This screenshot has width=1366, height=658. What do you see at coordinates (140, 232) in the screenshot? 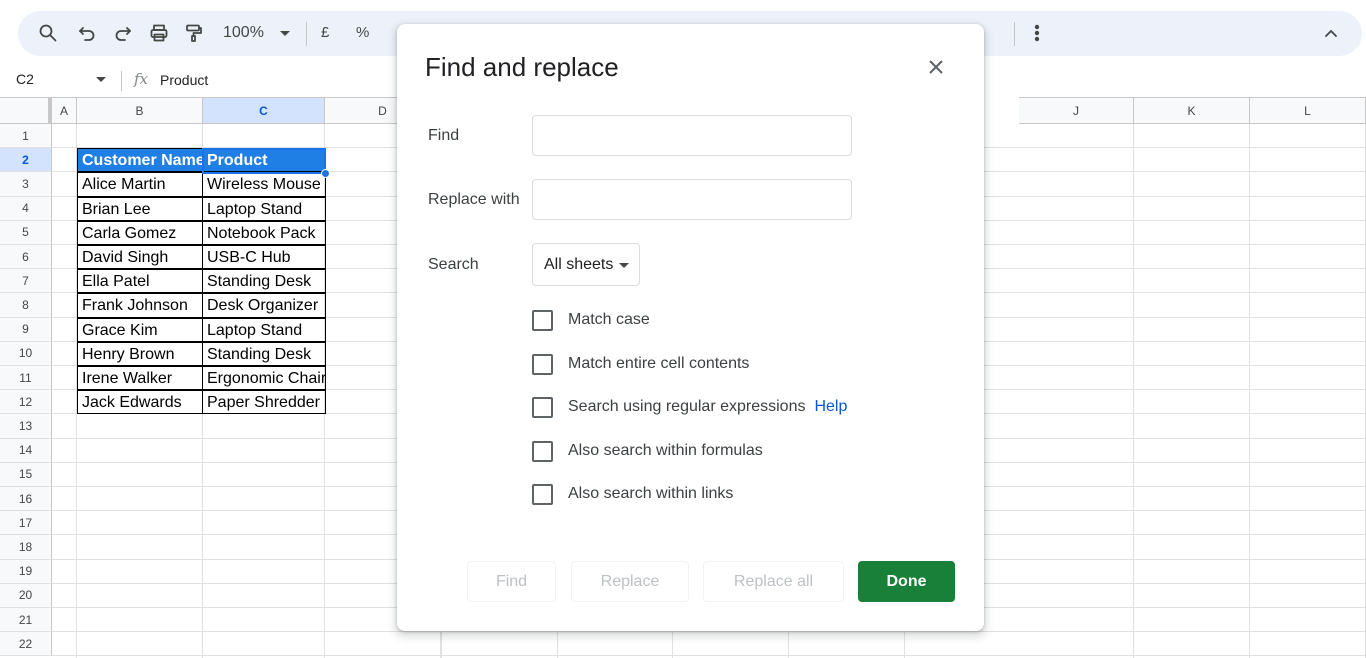
I see `table-cell: Carla Gomez` at bounding box center [140, 232].